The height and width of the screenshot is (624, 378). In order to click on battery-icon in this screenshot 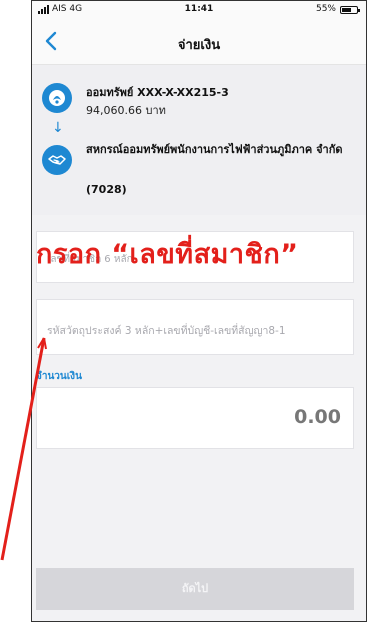, I will do `click(350, 10)`.